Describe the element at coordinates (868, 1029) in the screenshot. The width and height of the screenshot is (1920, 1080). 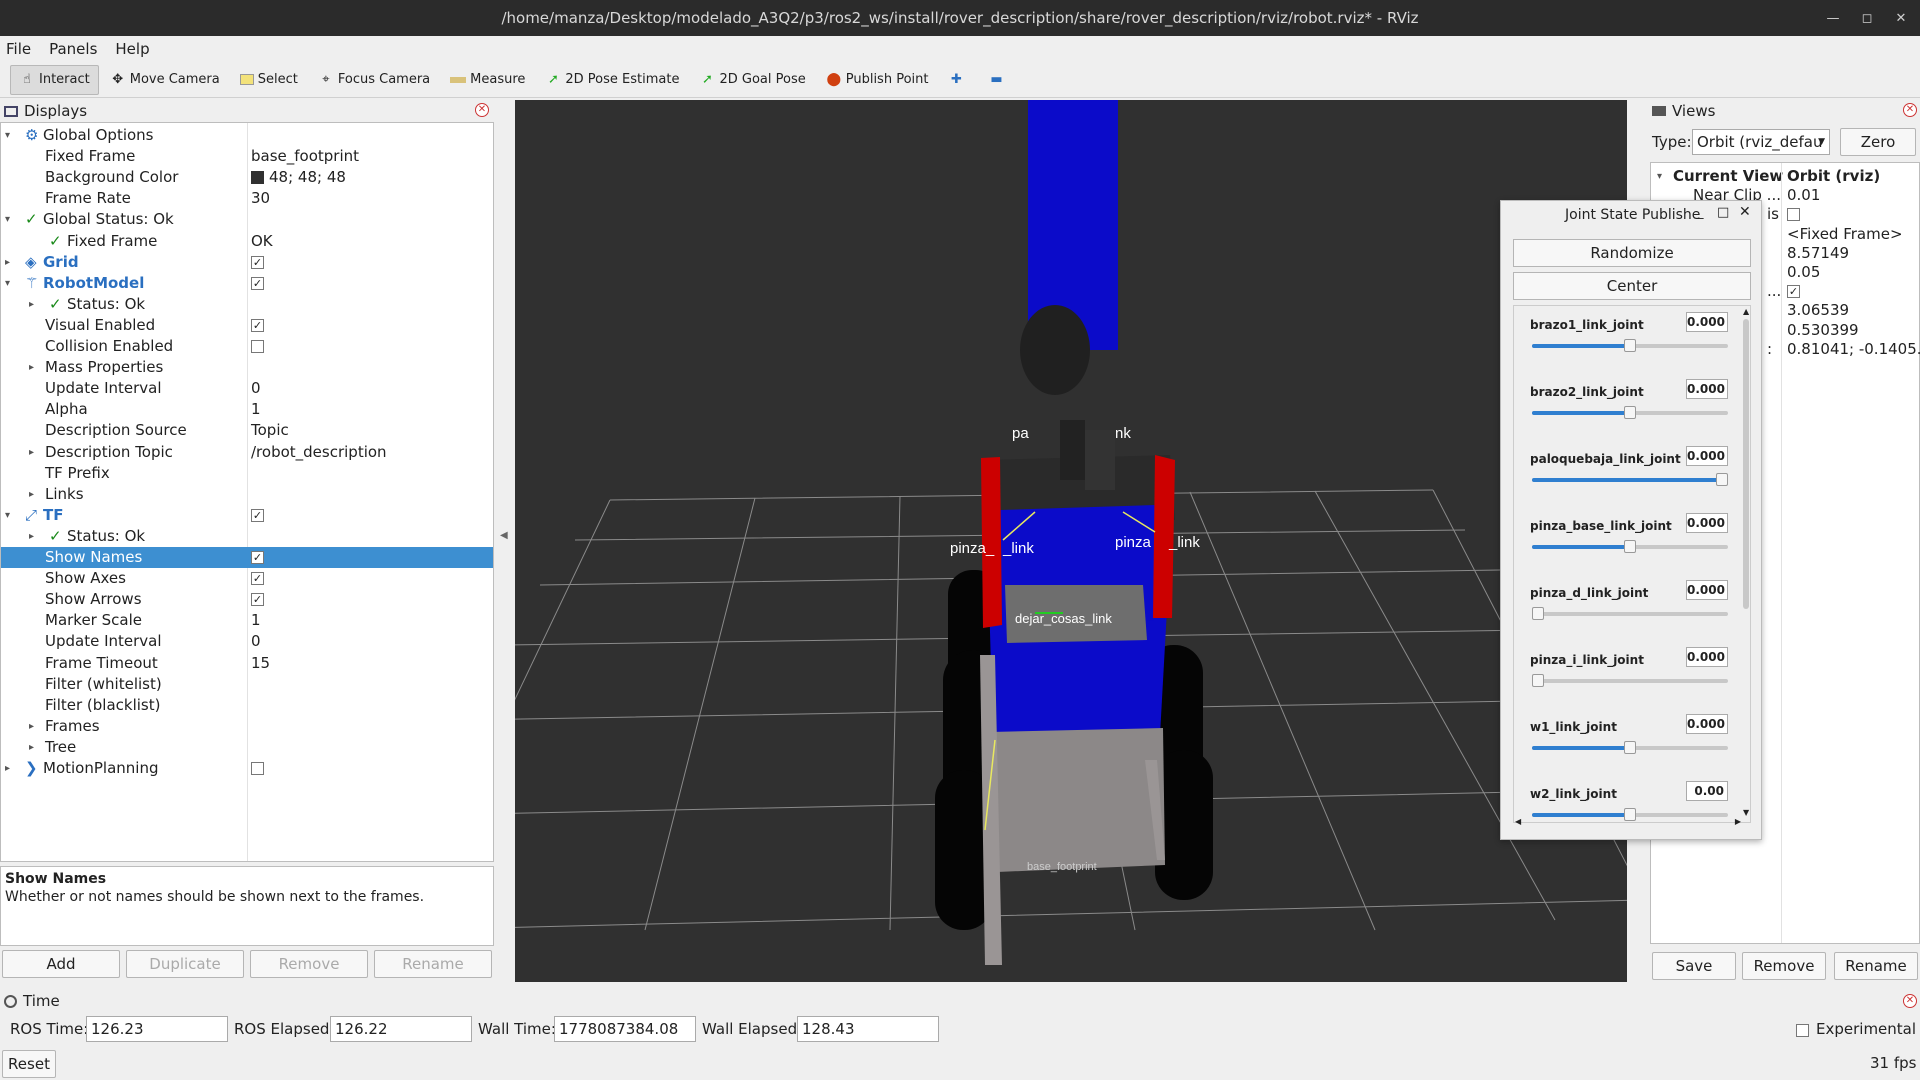
I see `wall-elapsed-field: 128.43` at that location.